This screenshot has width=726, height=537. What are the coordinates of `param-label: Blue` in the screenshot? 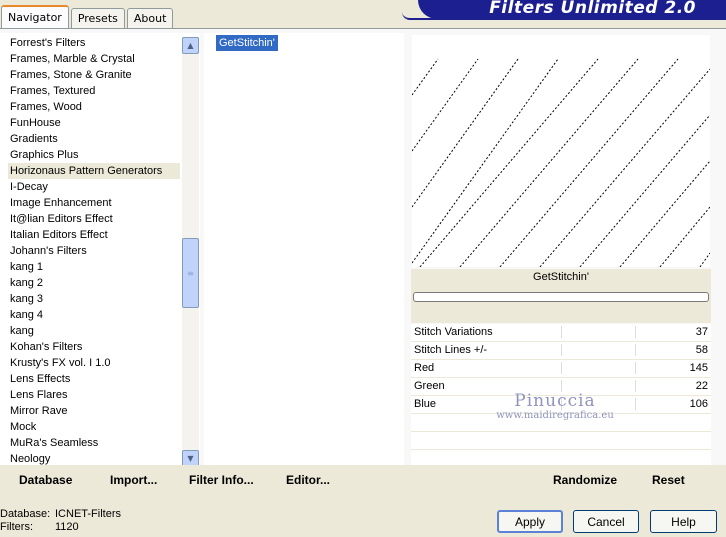 It's located at (425, 404).